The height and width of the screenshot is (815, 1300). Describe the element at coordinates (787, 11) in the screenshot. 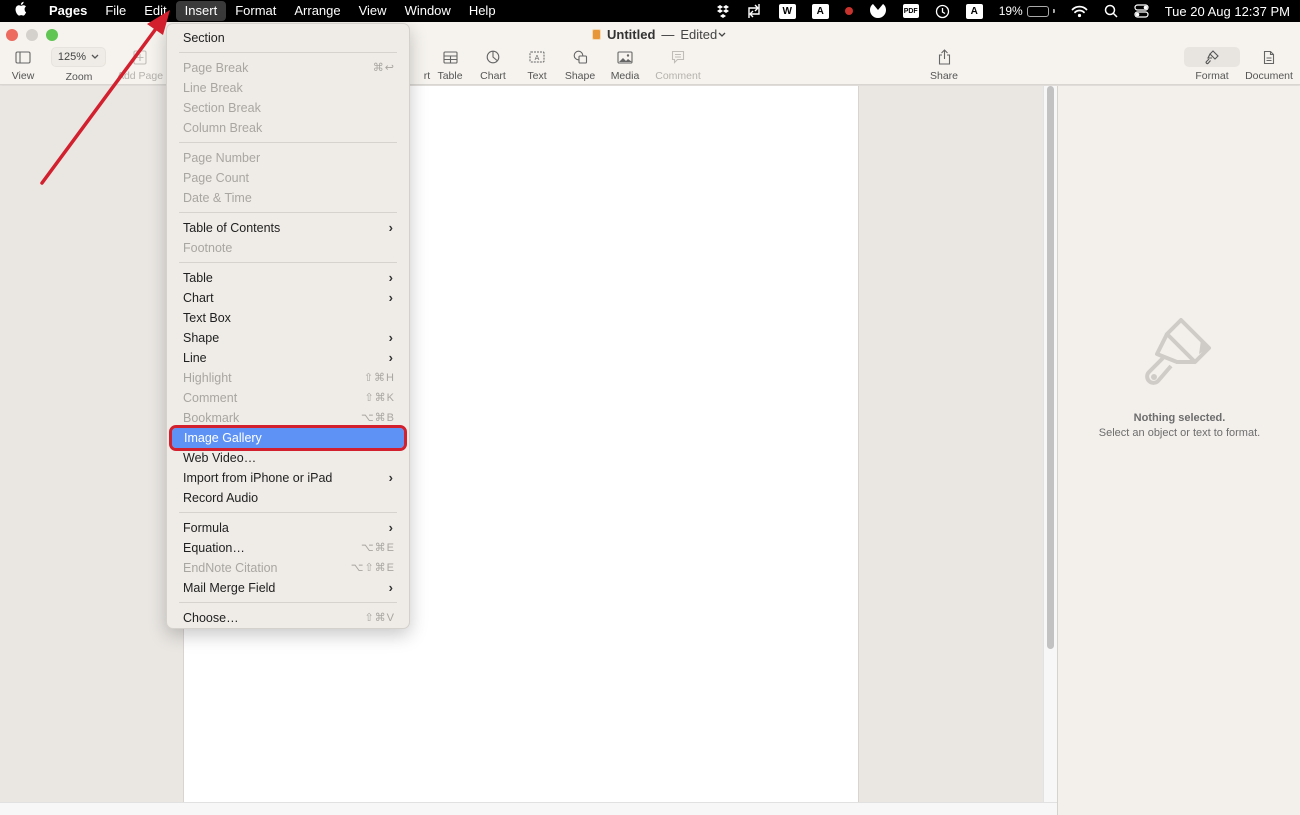

I see `wps-icon: W` at that location.